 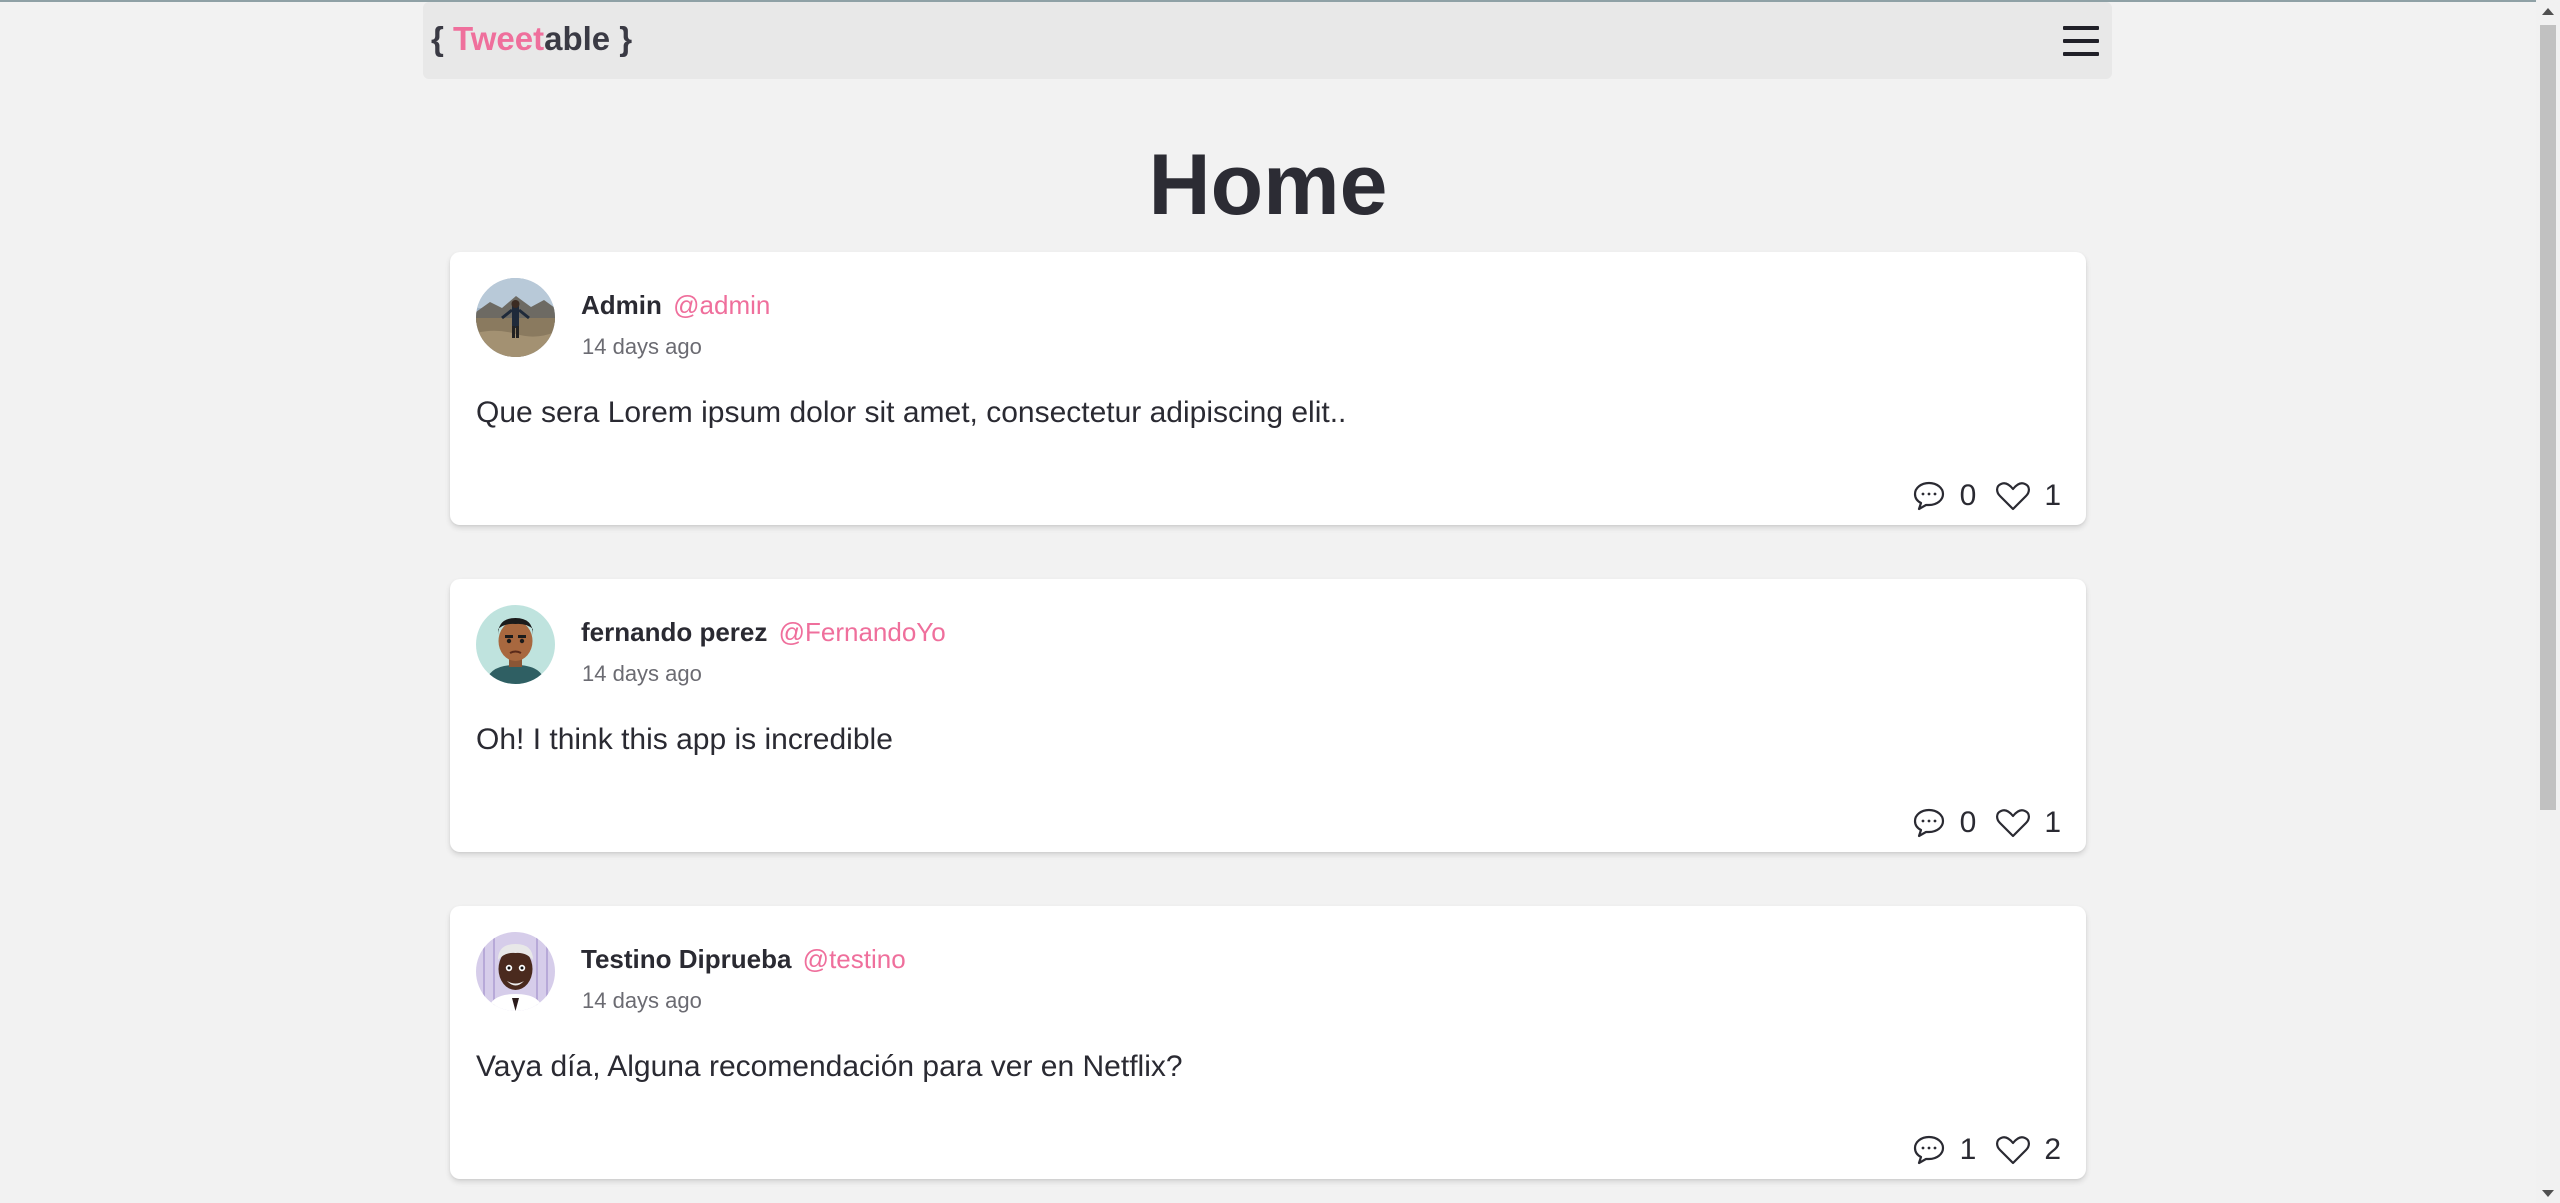 What do you see at coordinates (621, 305) in the screenshot?
I see `author-name: Admin` at bounding box center [621, 305].